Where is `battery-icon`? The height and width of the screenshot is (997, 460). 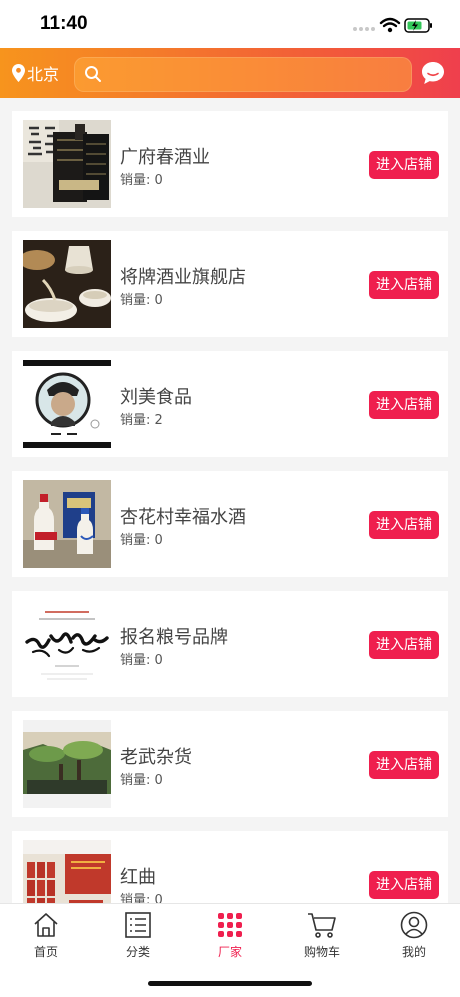 battery-icon is located at coordinates (418, 25).